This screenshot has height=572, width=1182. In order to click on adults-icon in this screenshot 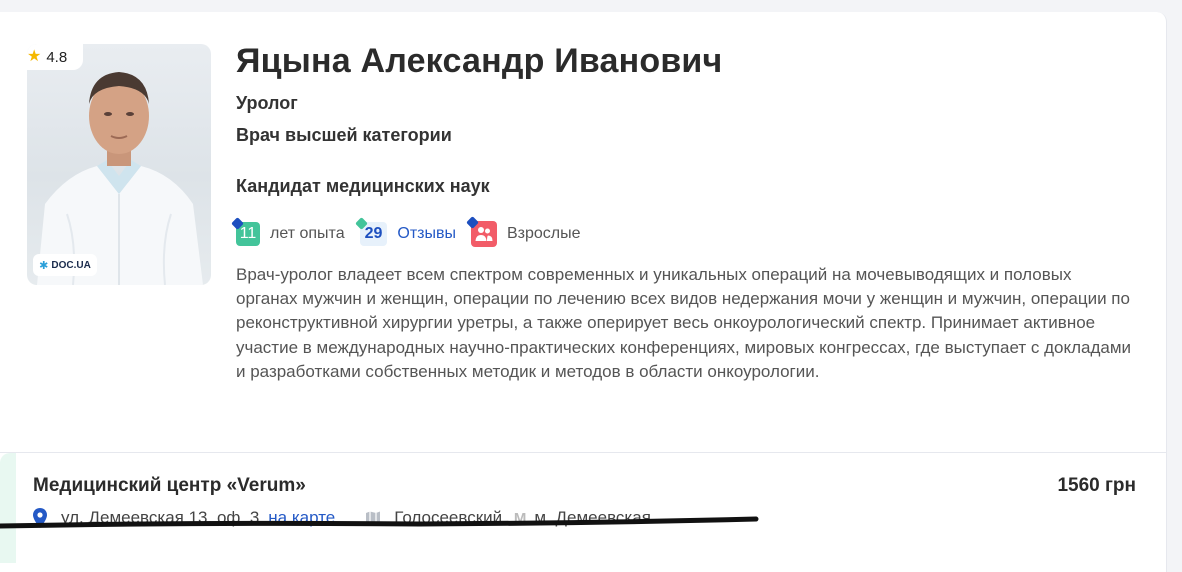, I will do `click(484, 234)`.